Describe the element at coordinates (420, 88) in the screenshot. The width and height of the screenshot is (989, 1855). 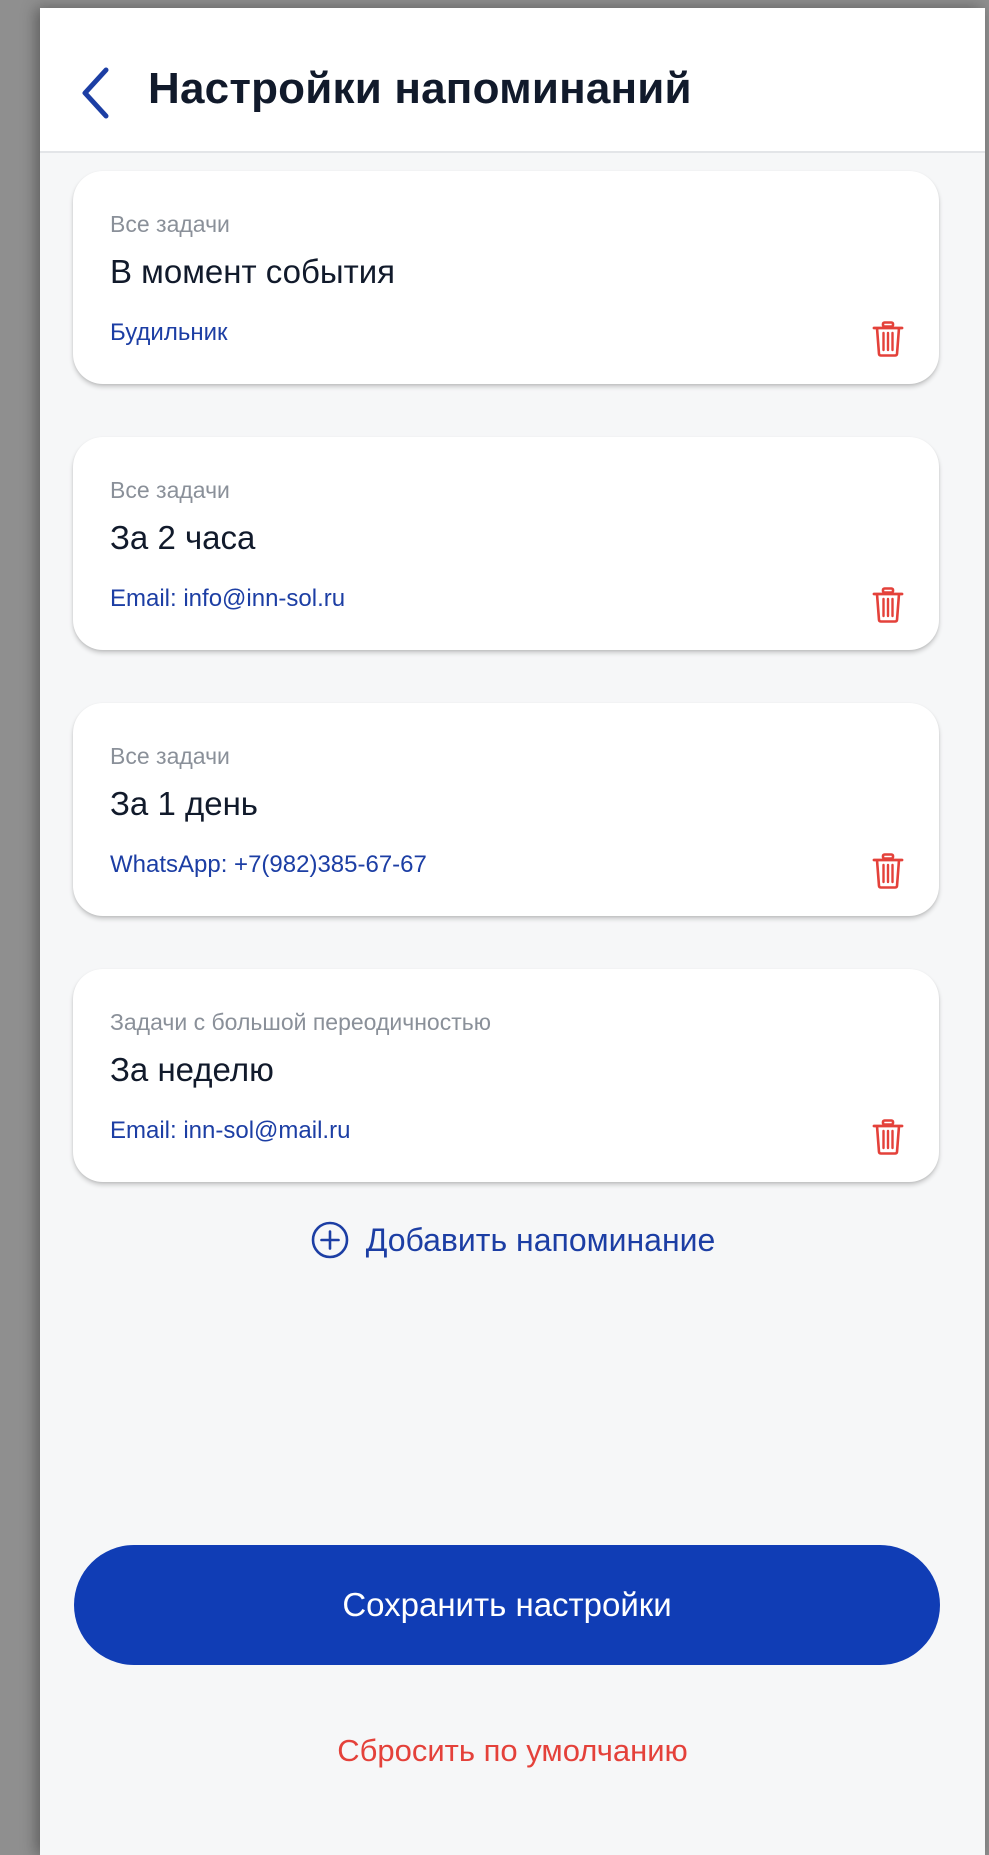
I see `page-title: Настройки напоминаний` at that location.